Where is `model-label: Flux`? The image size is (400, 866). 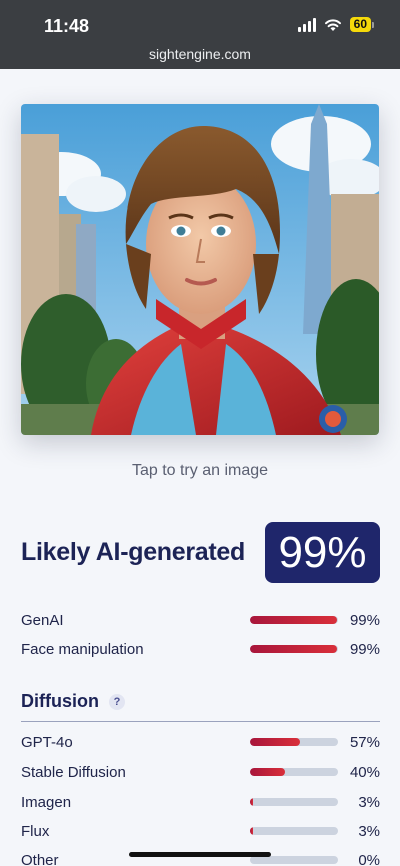
model-label: Flux is located at coordinates (35, 831).